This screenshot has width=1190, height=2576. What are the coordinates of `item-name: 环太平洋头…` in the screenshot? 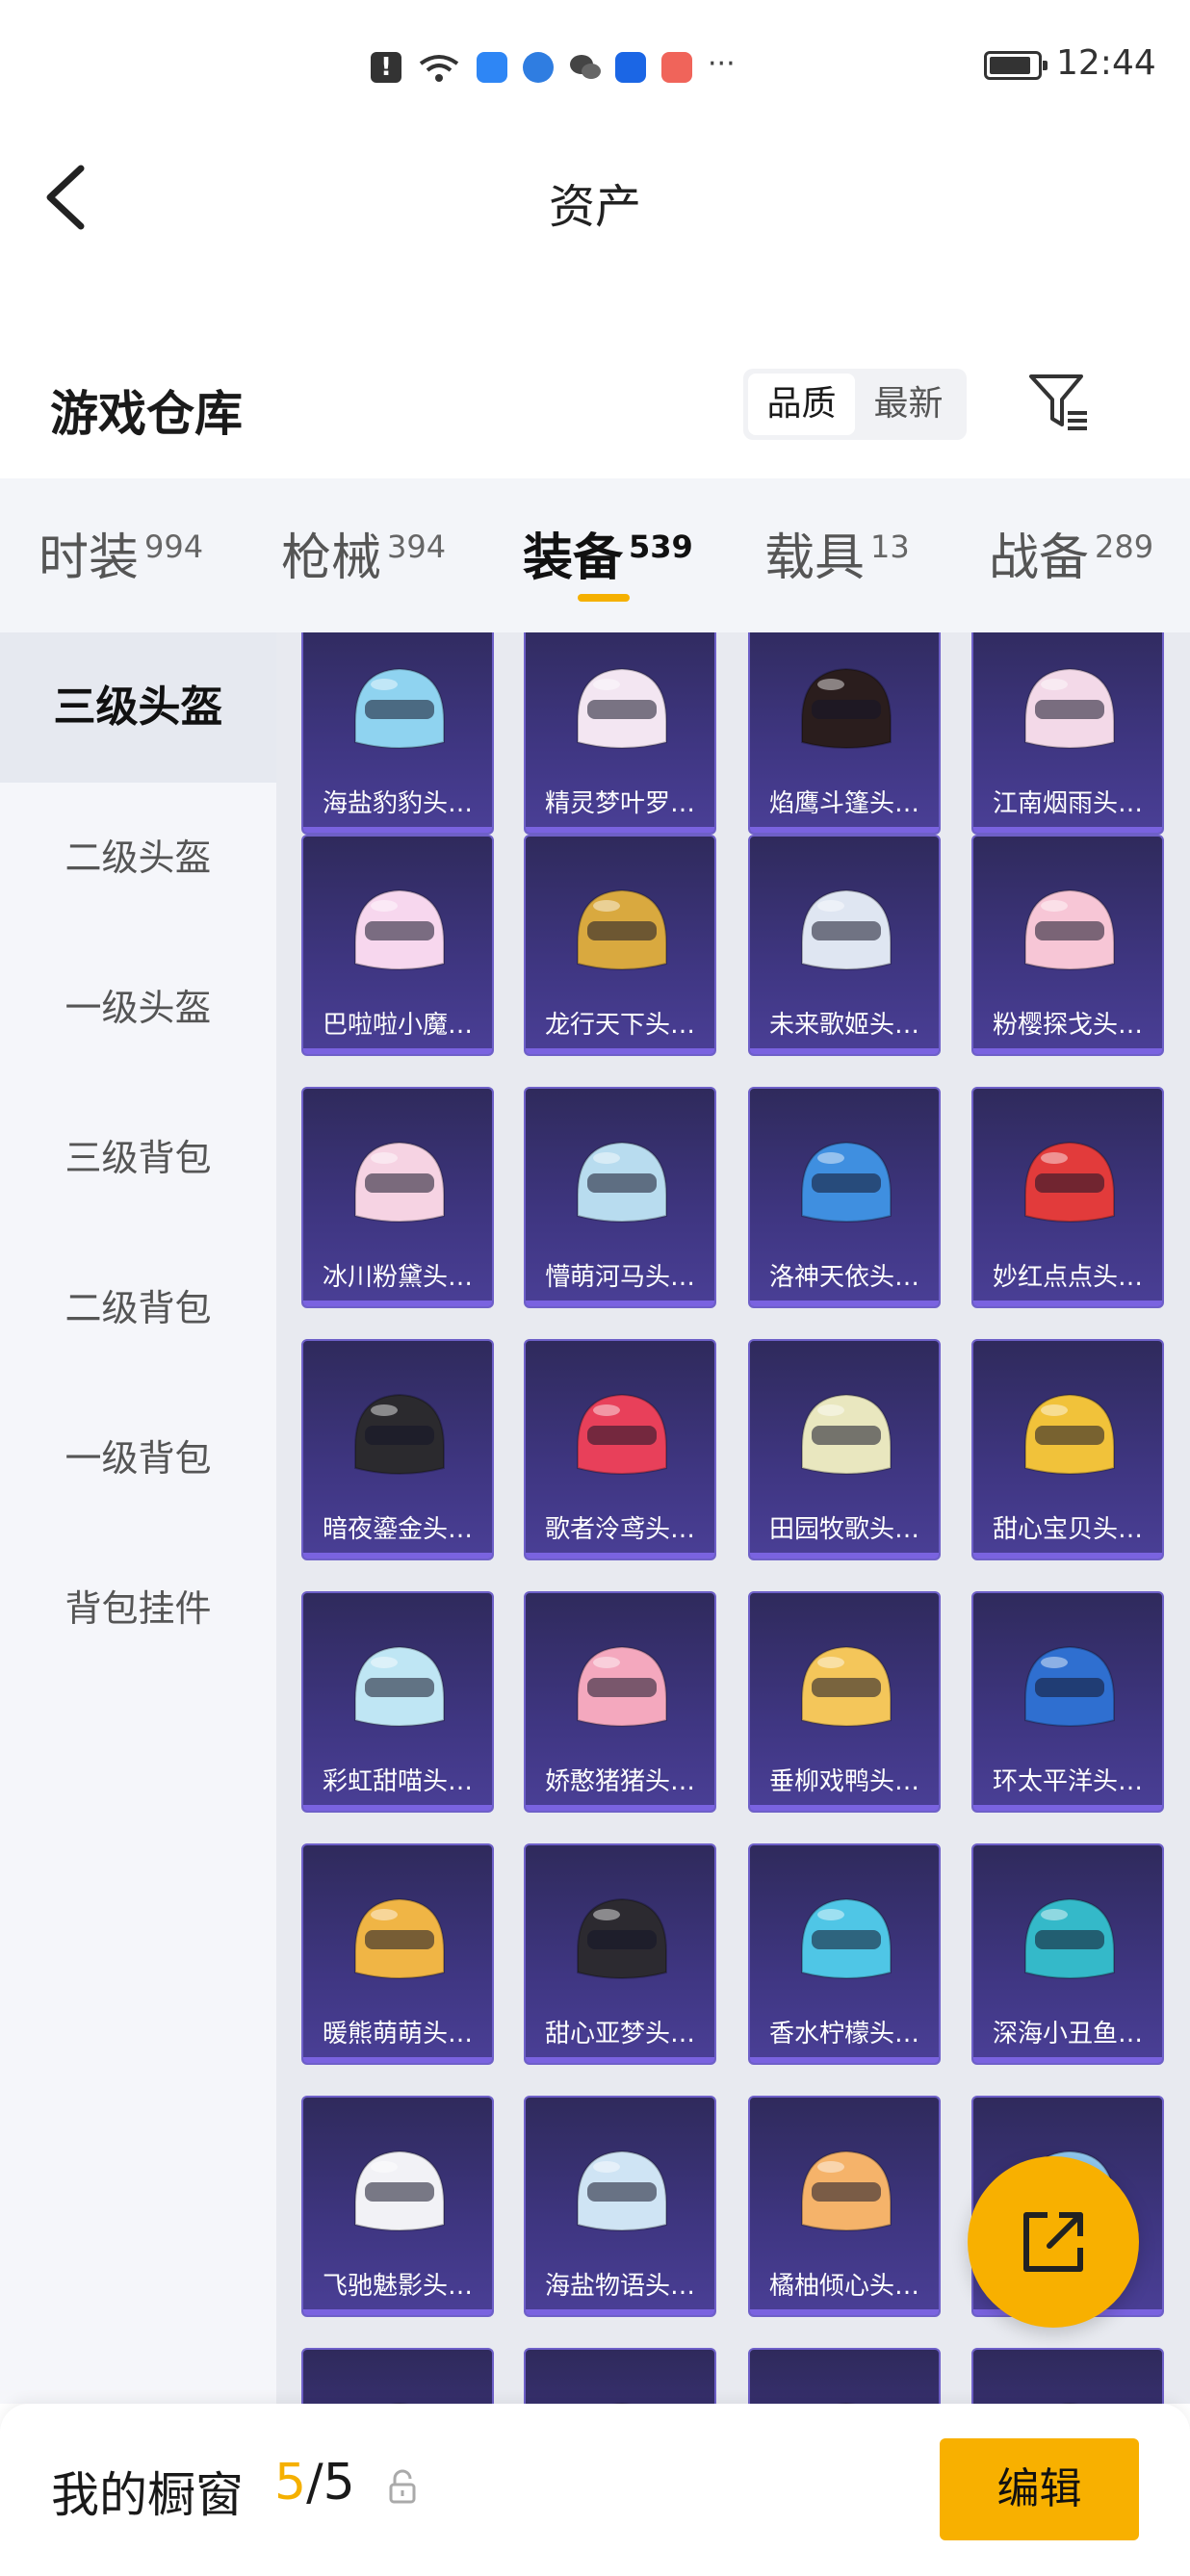 It's located at (1067, 1782).